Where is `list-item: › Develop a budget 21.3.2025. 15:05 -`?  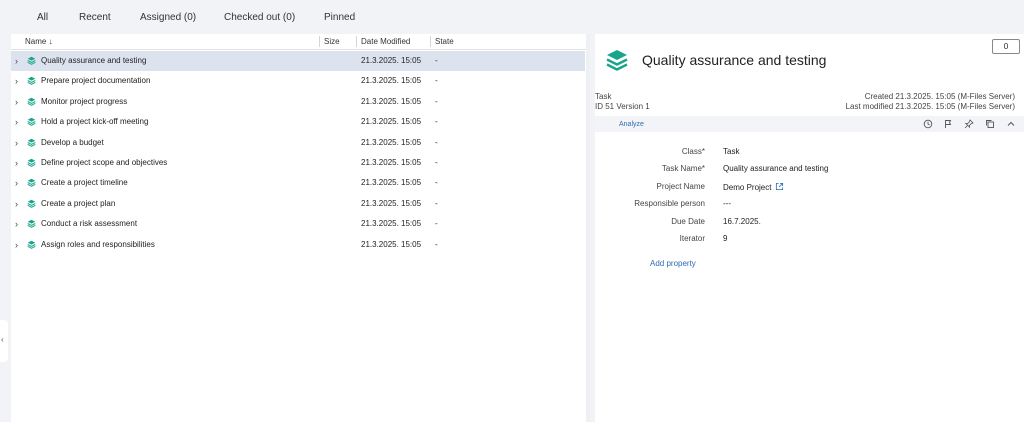 list-item: › Develop a budget 21.3.2025. 15:05 - is located at coordinates (298, 143).